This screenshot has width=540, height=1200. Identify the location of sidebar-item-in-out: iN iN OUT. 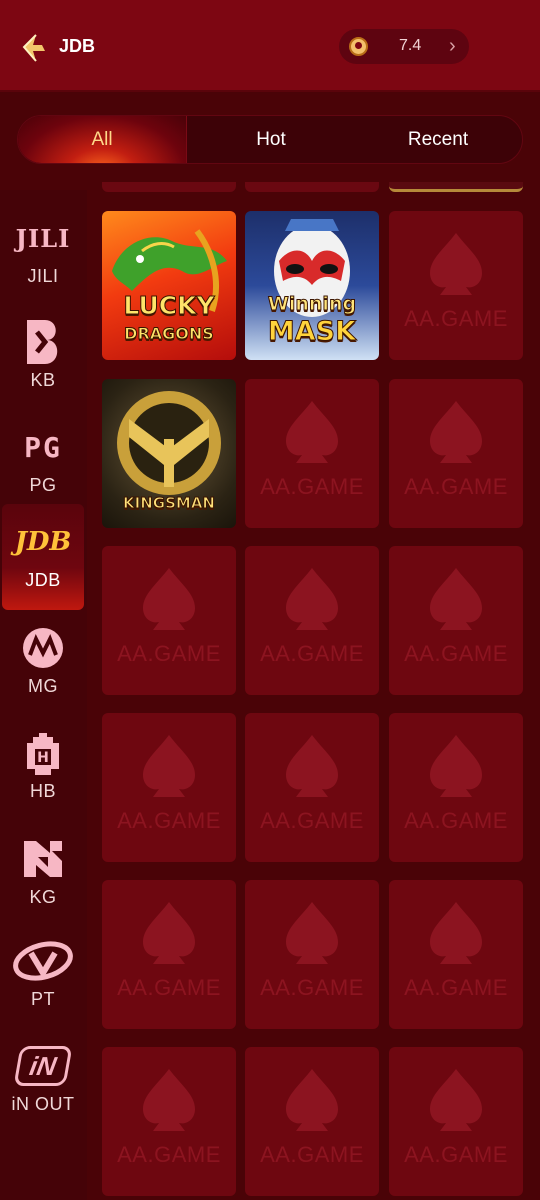
(43, 1079).